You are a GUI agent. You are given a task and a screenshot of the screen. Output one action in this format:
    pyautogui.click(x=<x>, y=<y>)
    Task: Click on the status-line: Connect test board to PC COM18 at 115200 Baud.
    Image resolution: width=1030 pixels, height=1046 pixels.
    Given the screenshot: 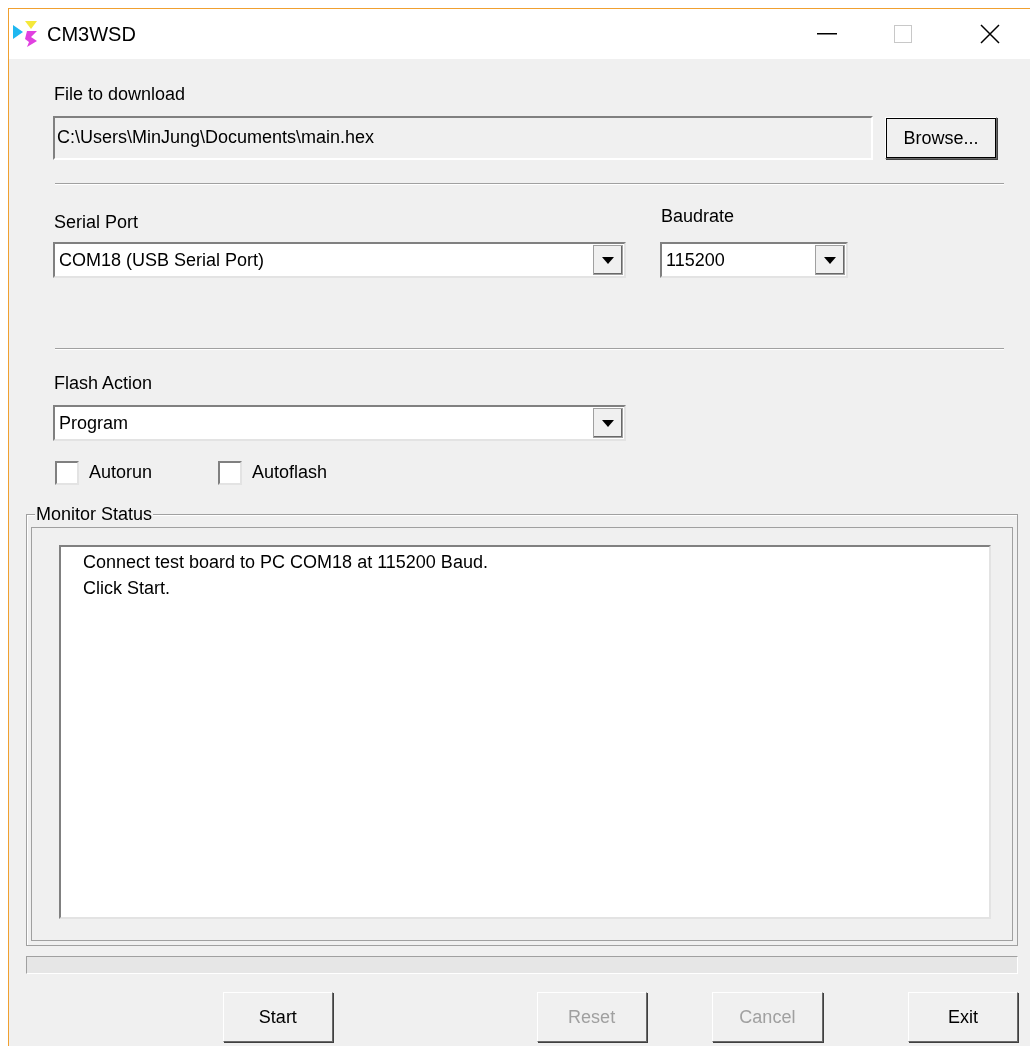 What is the action you would take?
    pyautogui.click(x=285, y=562)
    